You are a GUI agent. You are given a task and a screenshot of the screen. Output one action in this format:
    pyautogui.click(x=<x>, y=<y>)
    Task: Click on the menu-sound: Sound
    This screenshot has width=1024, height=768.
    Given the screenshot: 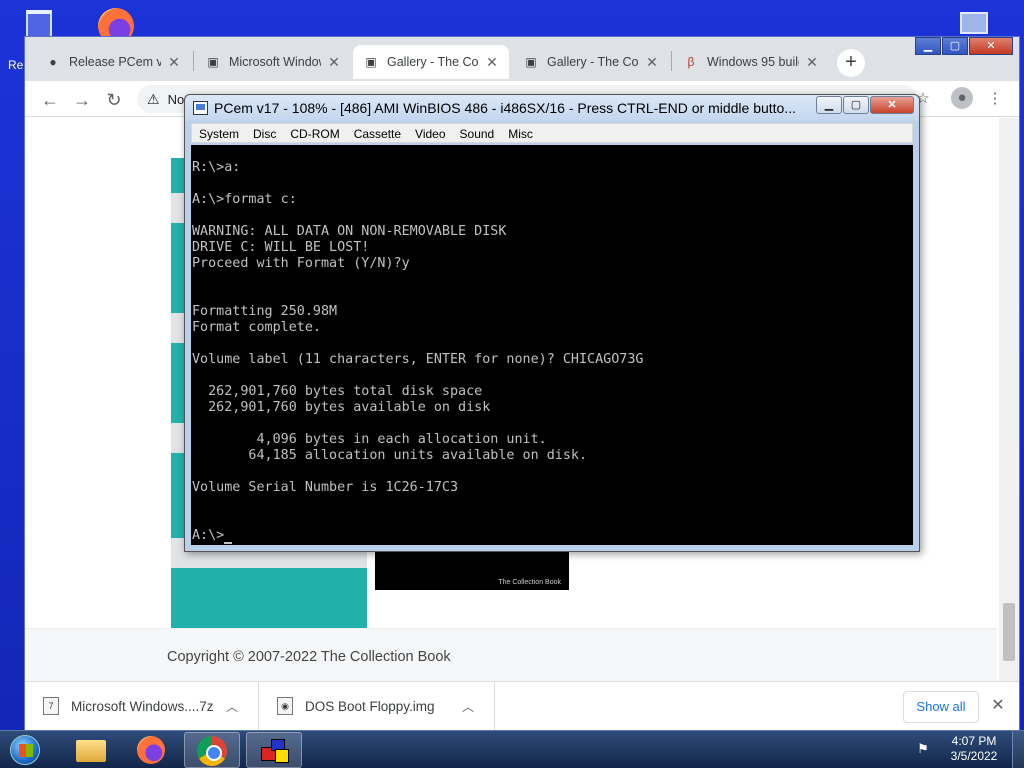 What is the action you would take?
    pyautogui.click(x=477, y=133)
    